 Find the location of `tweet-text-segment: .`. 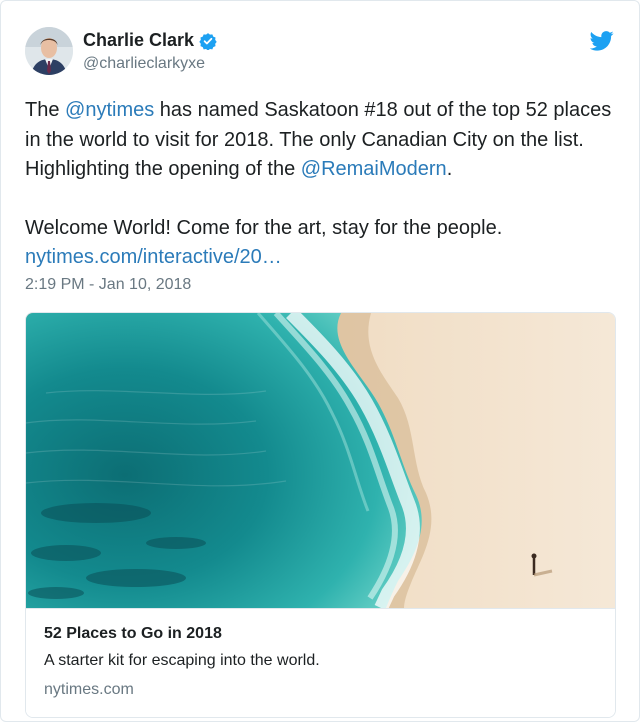

tweet-text-segment: . is located at coordinates (449, 169).